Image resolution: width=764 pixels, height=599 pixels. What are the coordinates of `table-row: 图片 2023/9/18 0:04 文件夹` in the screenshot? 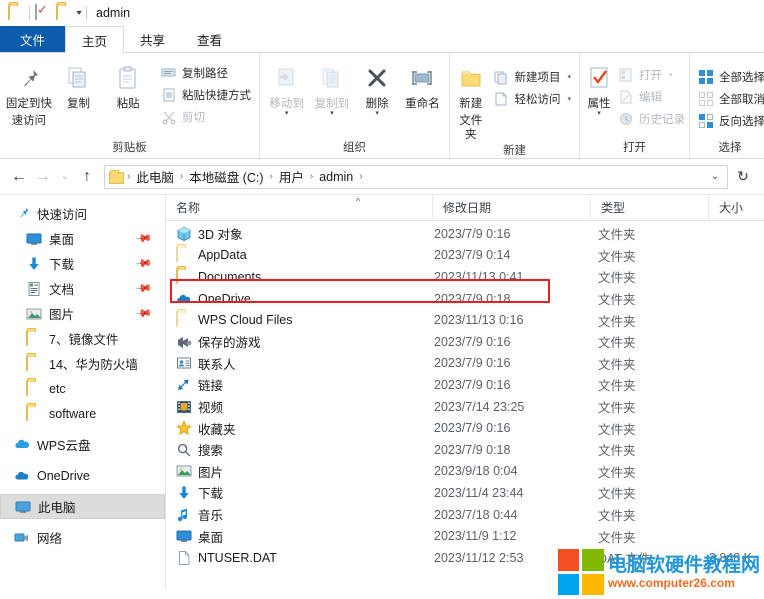 It's located at (465, 472).